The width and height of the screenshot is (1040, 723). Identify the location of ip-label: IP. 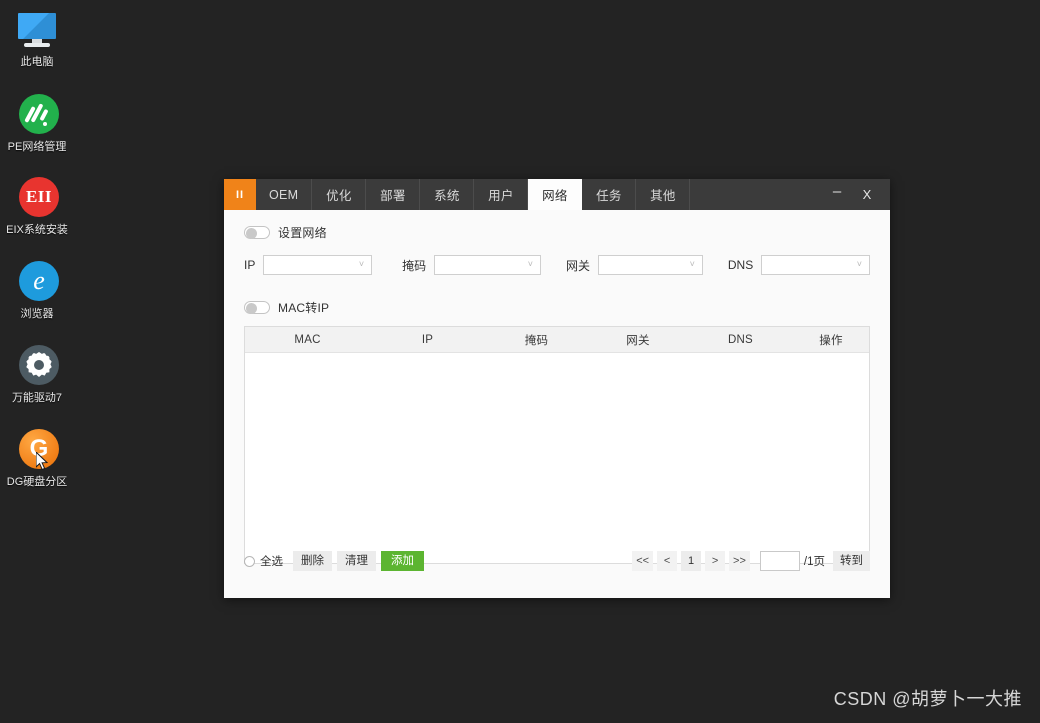
(250, 265).